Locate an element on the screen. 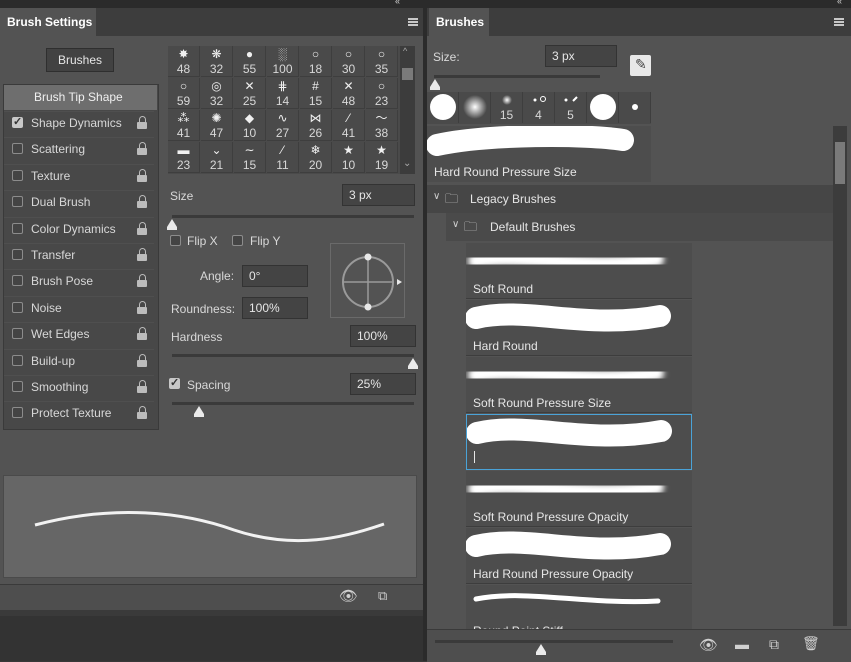 This screenshot has height=662, width=851. brush-tip-preset: ✕ 25 is located at coordinates (250, 93).